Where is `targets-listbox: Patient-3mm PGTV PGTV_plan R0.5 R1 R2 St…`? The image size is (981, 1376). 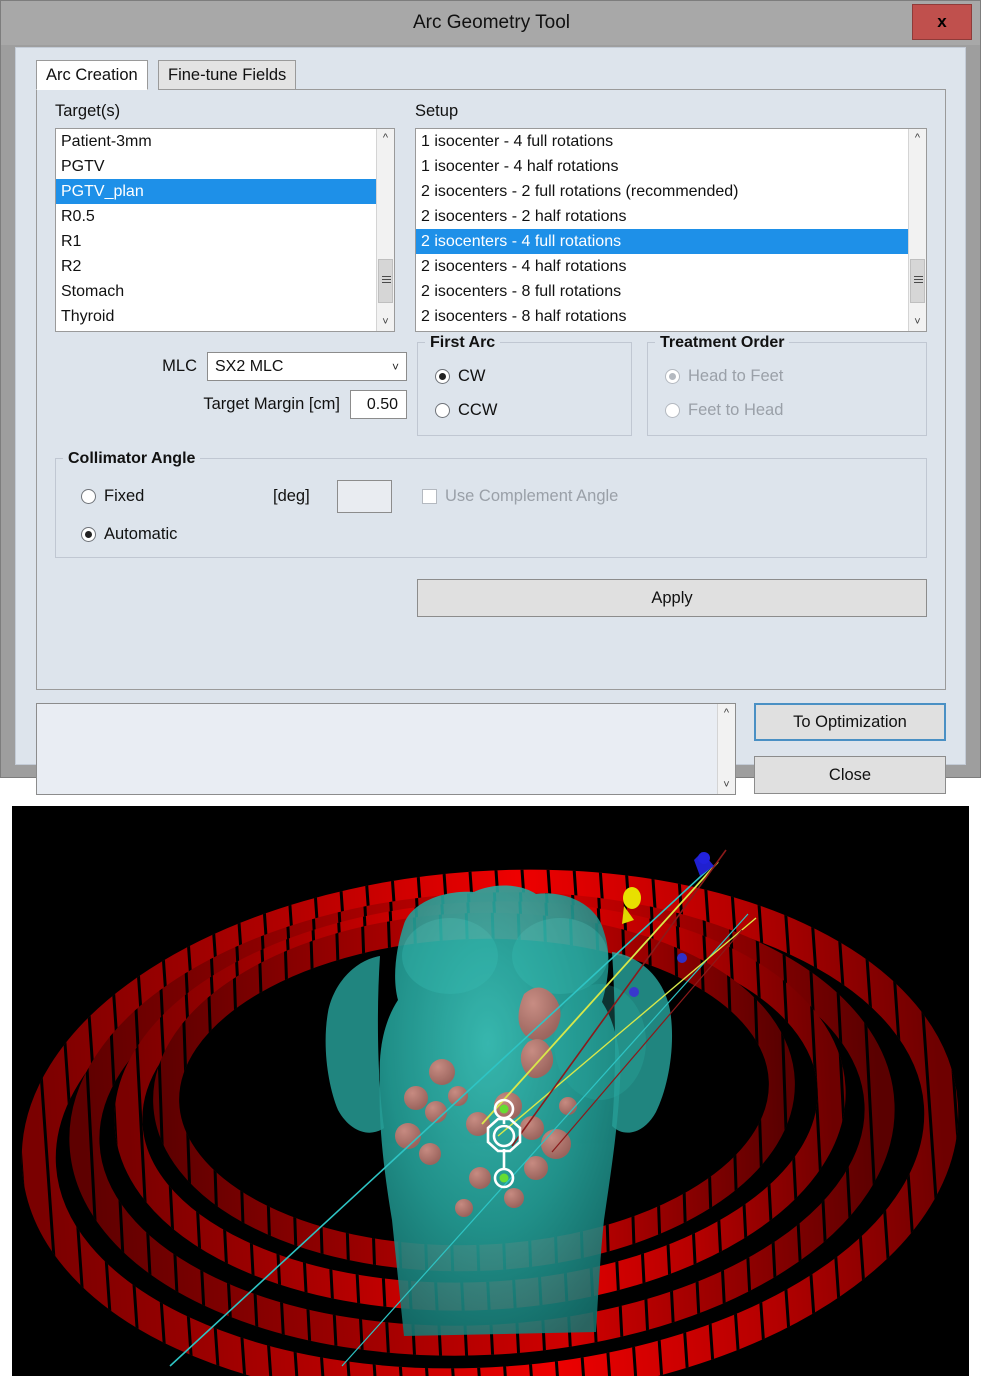 targets-listbox: Patient-3mm PGTV PGTV_plan R0.5 R1 R2 St… is located at coordinates (225, 230).